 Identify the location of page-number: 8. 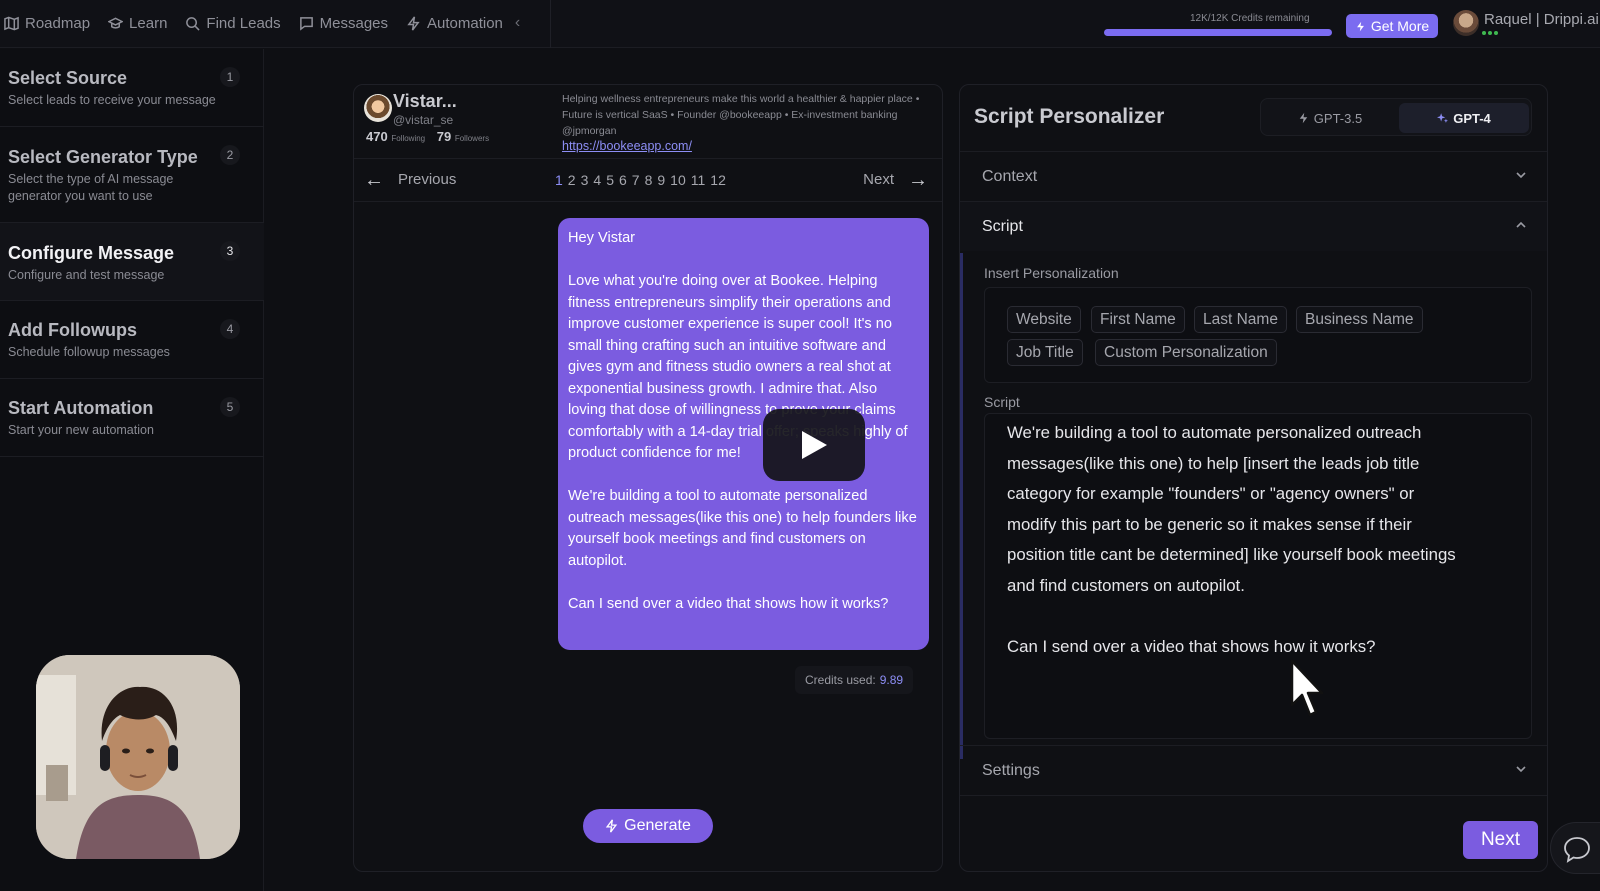
(649, 180).